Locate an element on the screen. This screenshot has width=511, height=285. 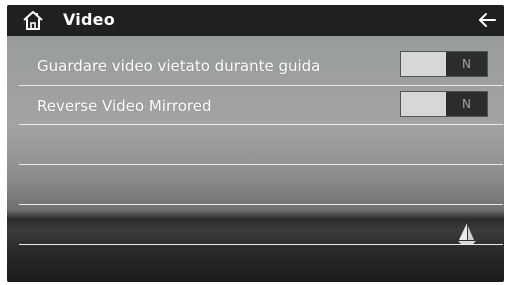
title-bar: Video is located at coordinates (255, 20).